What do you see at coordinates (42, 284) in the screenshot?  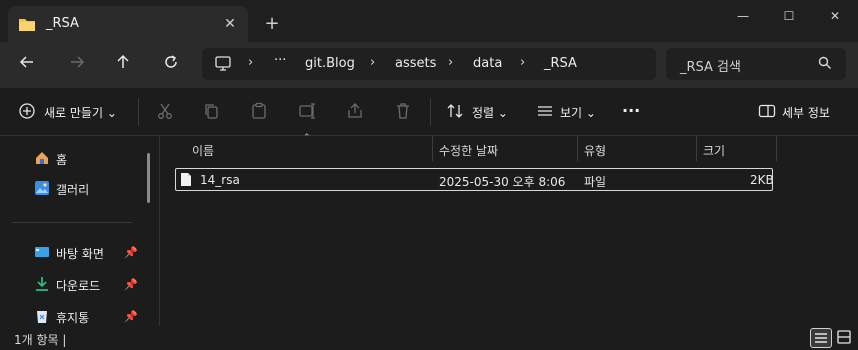 I see `download-icon` at bounding box center [42, 284].